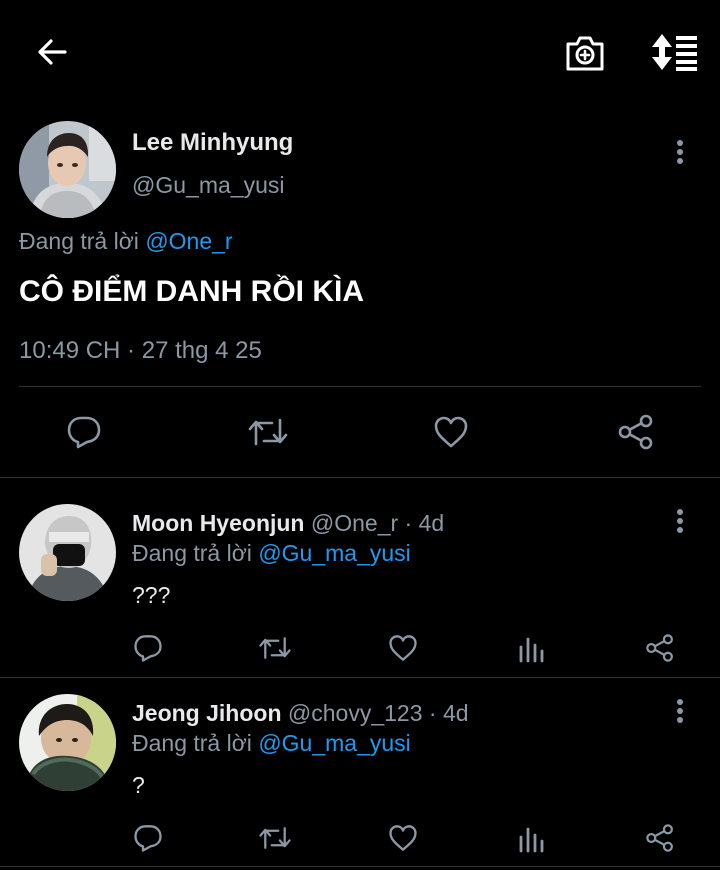 The height and width of the screenshot is (870, 720). Describe the element at coordinates (212, 143) in the screenshot. I see `author-name: Lee Minhyung` at that location.